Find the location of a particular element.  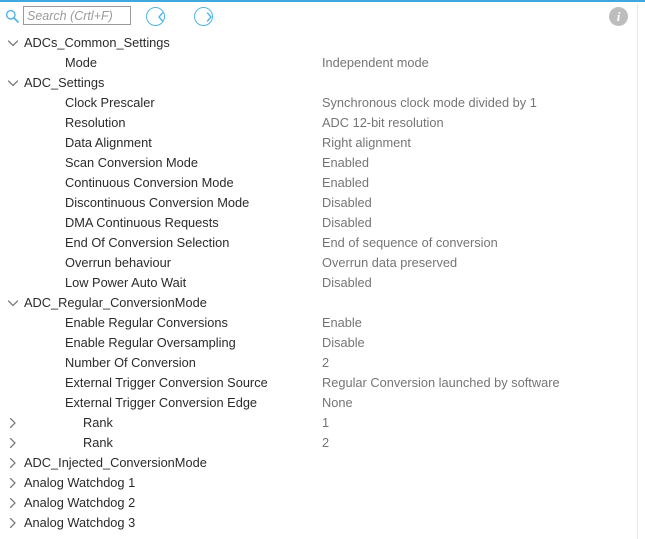

tree-row-label: Analog Watchdog 1 is located at coordinates (80, 482).